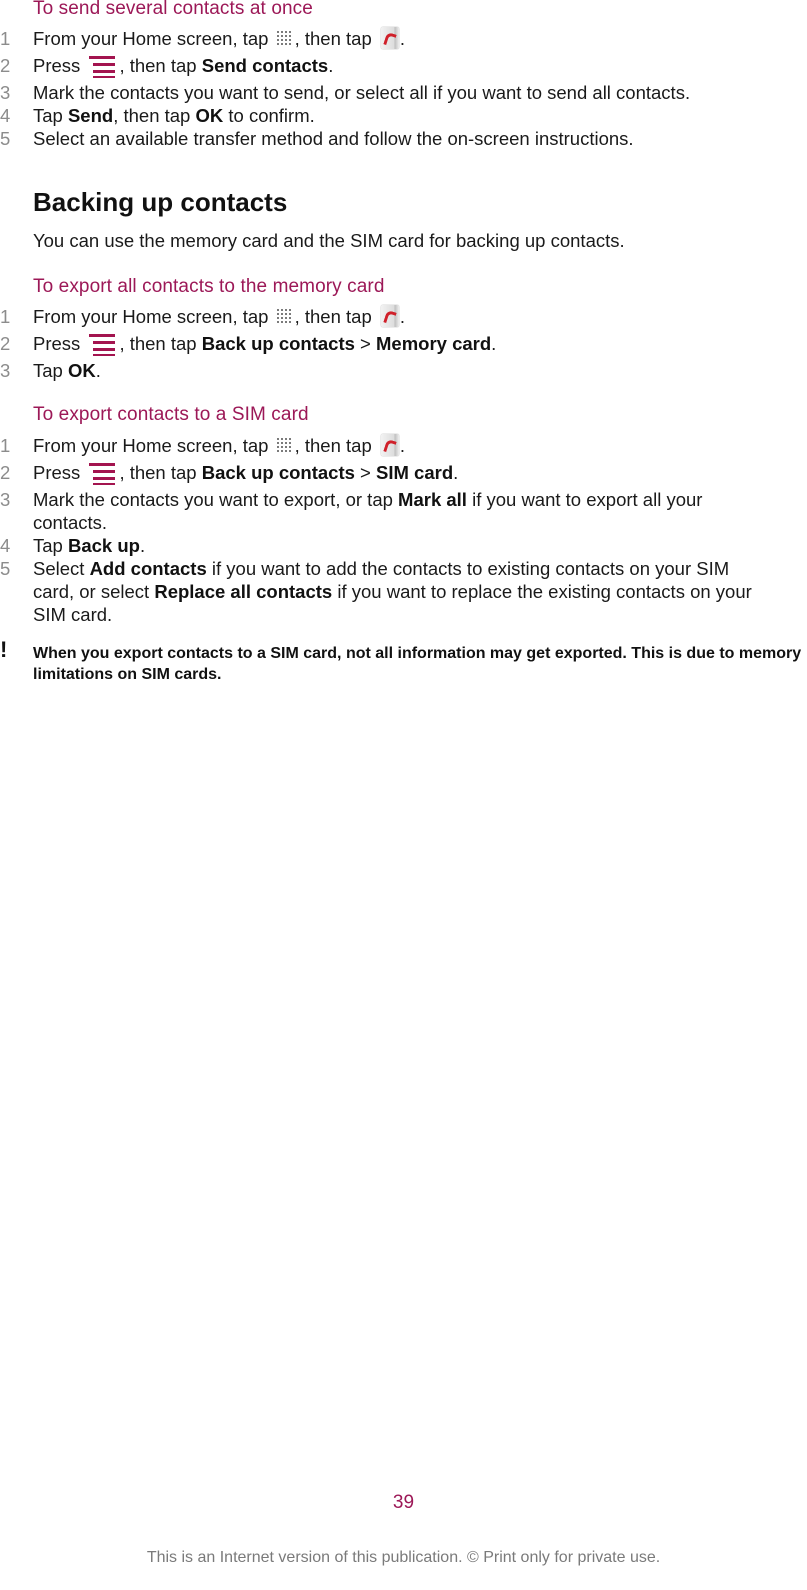 The height and width of the screenshot is (1590, 807). I want to click on section-heading: Backing up contacts, so click(160, 202).